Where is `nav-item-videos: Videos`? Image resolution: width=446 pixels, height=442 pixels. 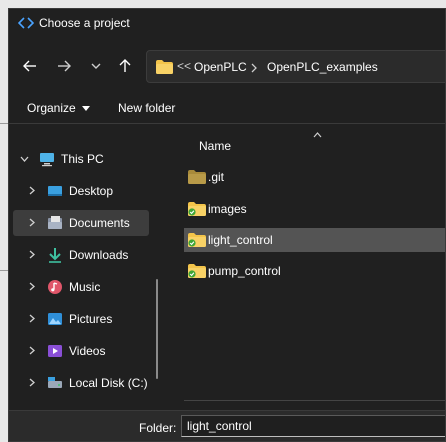
nav-item-videos: Videos is located at coordinates (81, 351).